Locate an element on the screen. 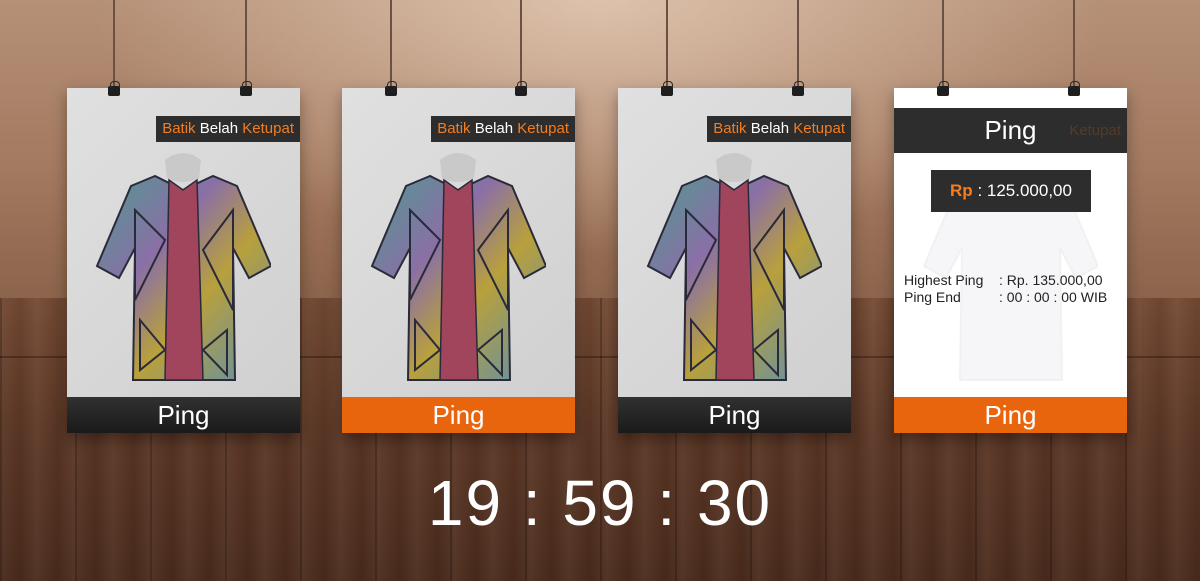 This screenshot has width=1200, height=581. ping-end-value: : 00 : 00 : 00 WIB is located at coordinates (1053, 297).